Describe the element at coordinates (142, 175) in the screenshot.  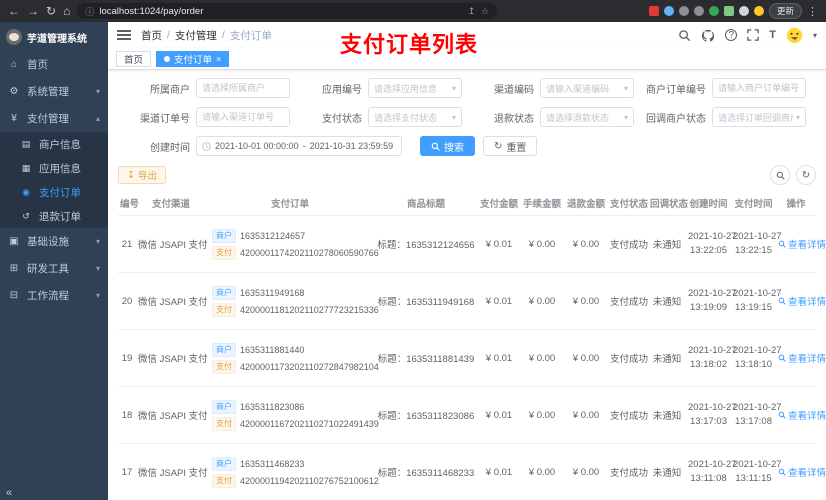
I see `export-button: ↧ 导出` at that location.